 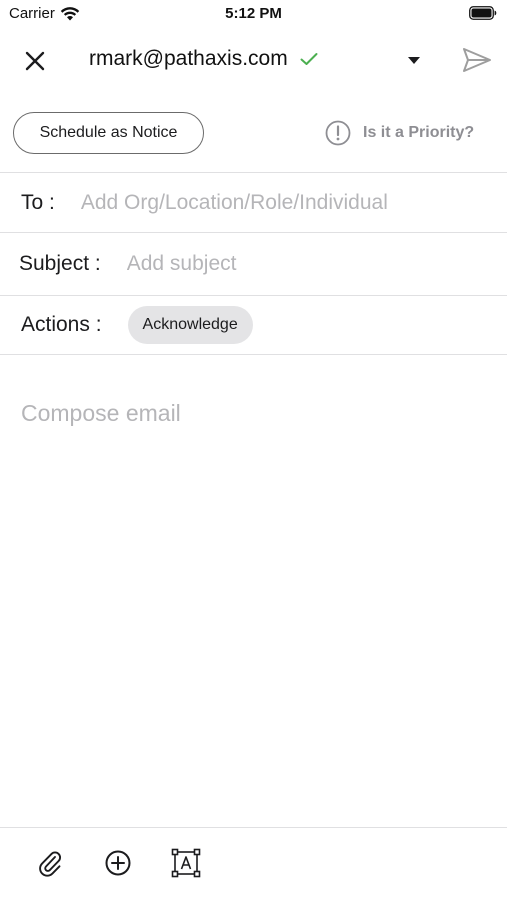 I want to click on battery-icon, so click(x=483, y=13).